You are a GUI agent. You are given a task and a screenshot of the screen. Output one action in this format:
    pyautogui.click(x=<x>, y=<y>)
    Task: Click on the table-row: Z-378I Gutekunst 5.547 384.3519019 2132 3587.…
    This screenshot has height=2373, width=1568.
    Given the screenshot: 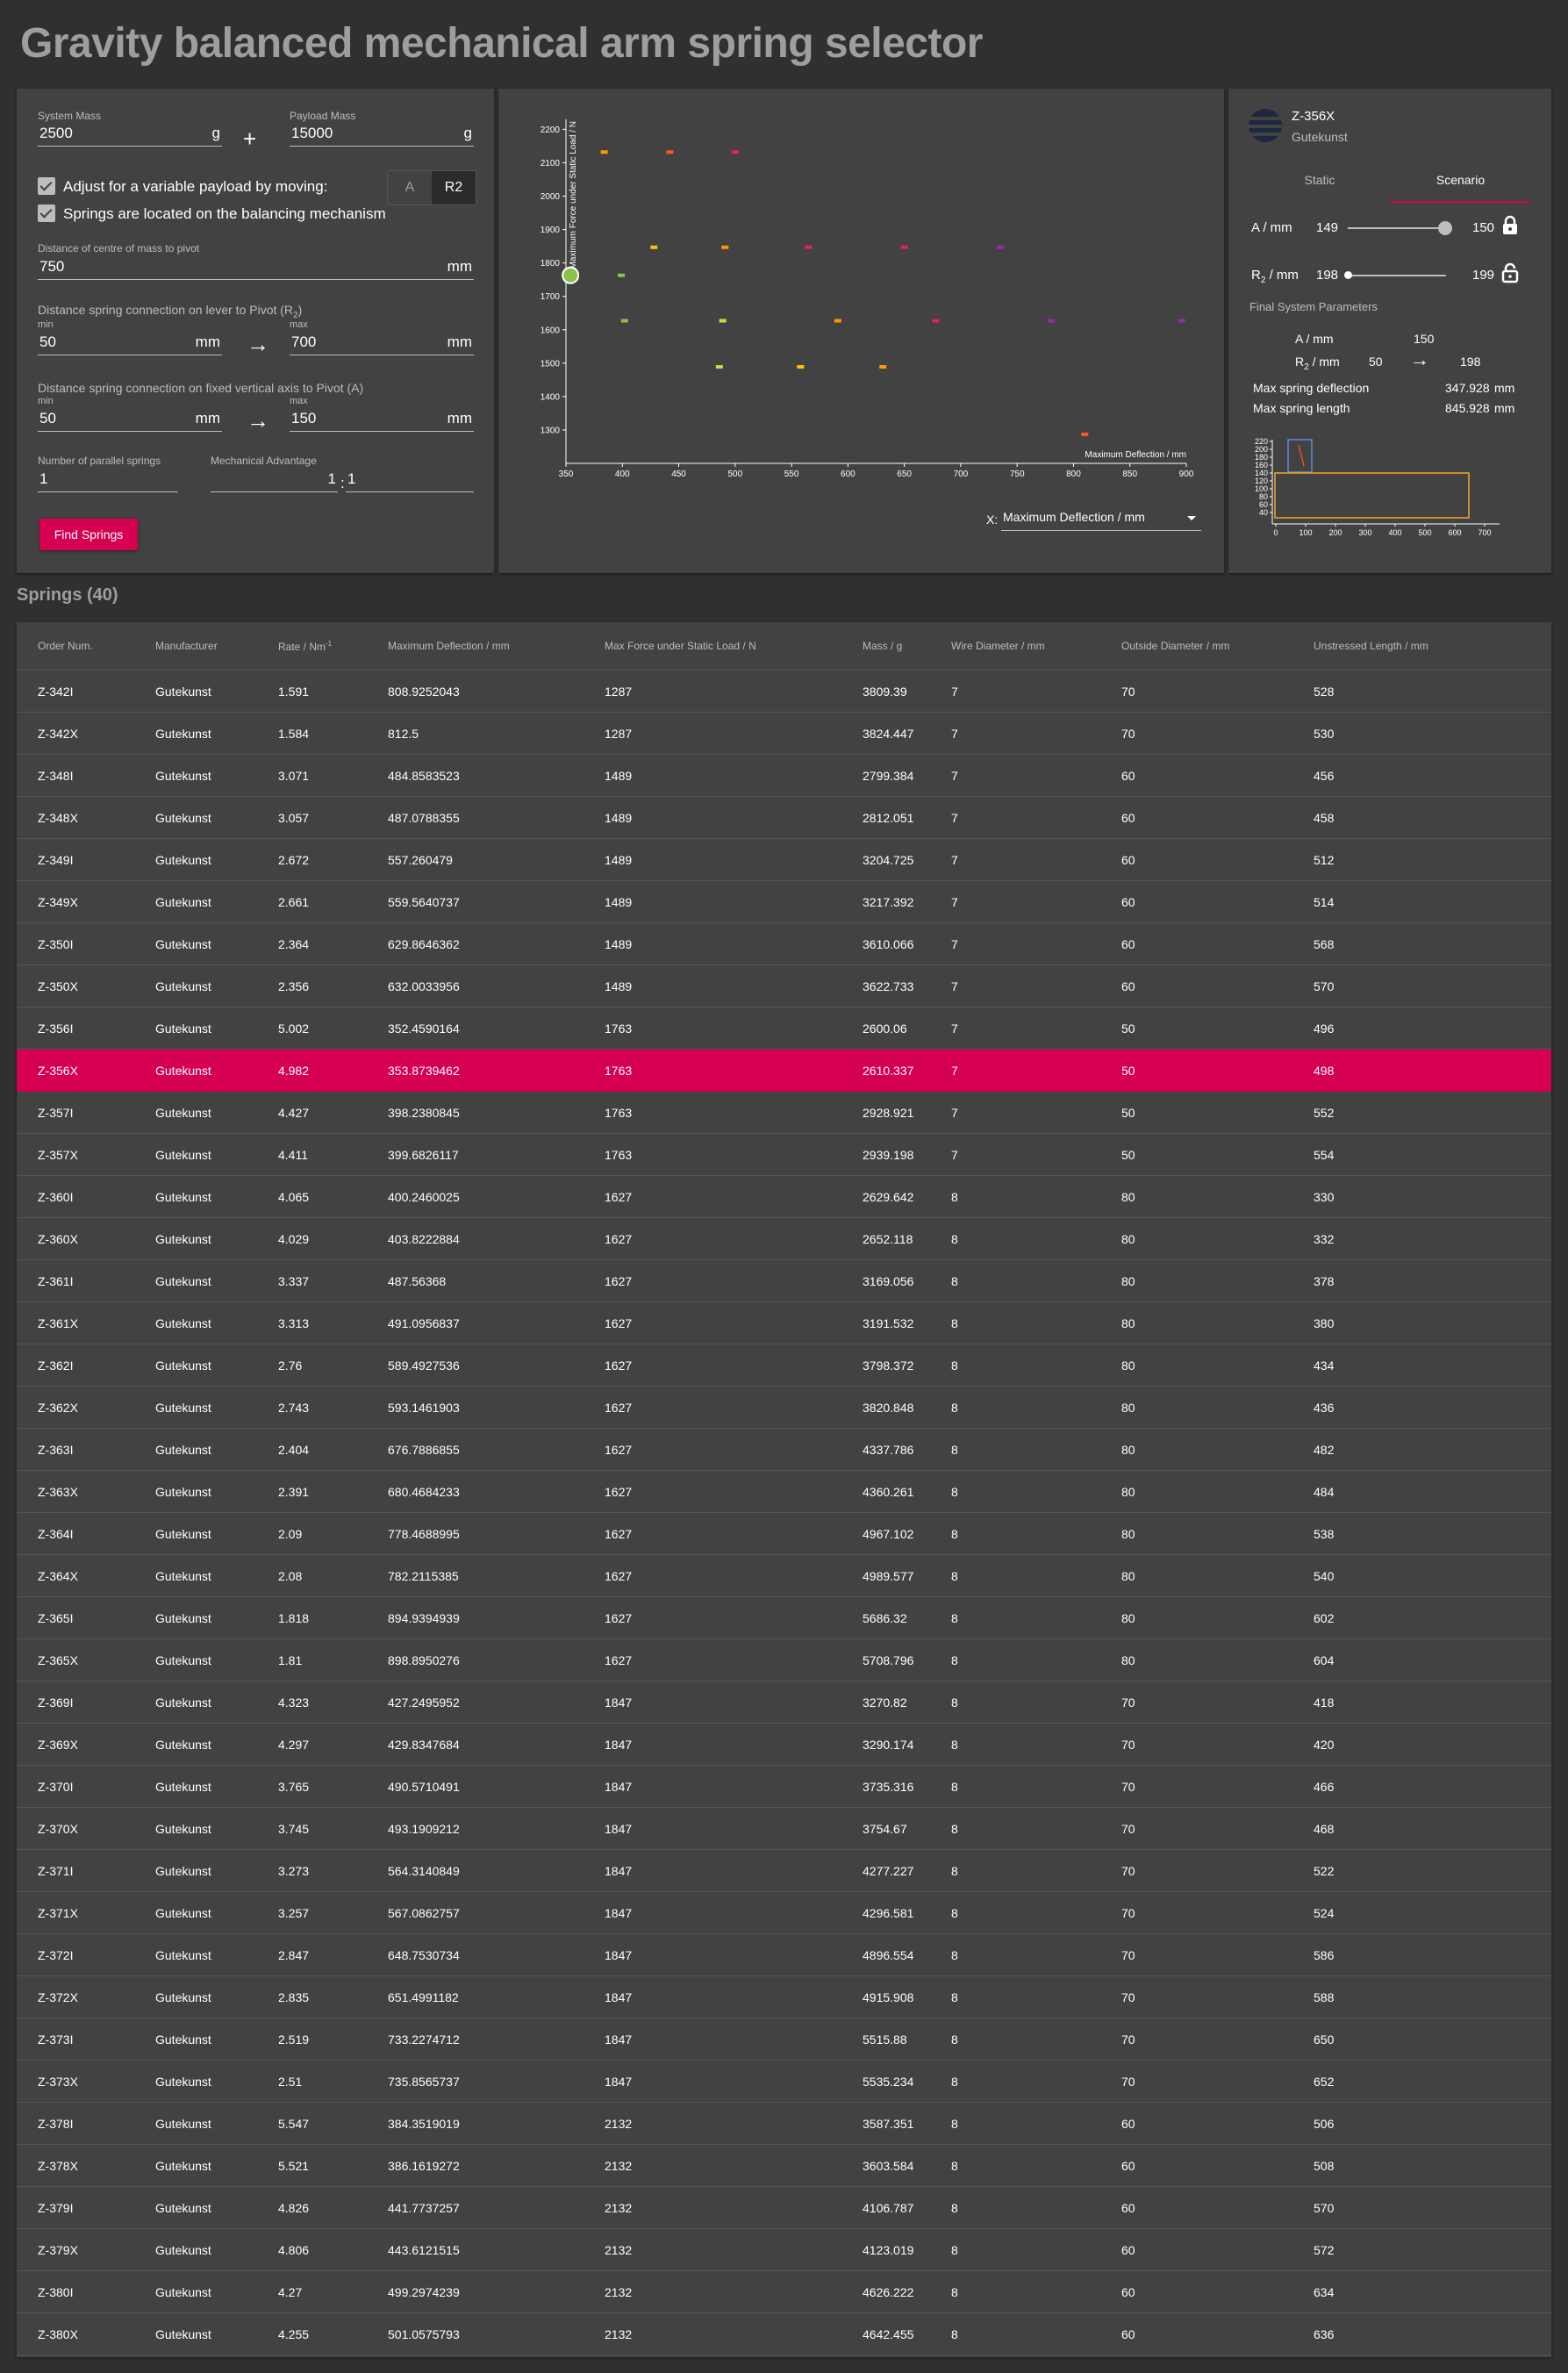 What is the action you would take?
    pyautogui.click(x=784, y=2124)
    